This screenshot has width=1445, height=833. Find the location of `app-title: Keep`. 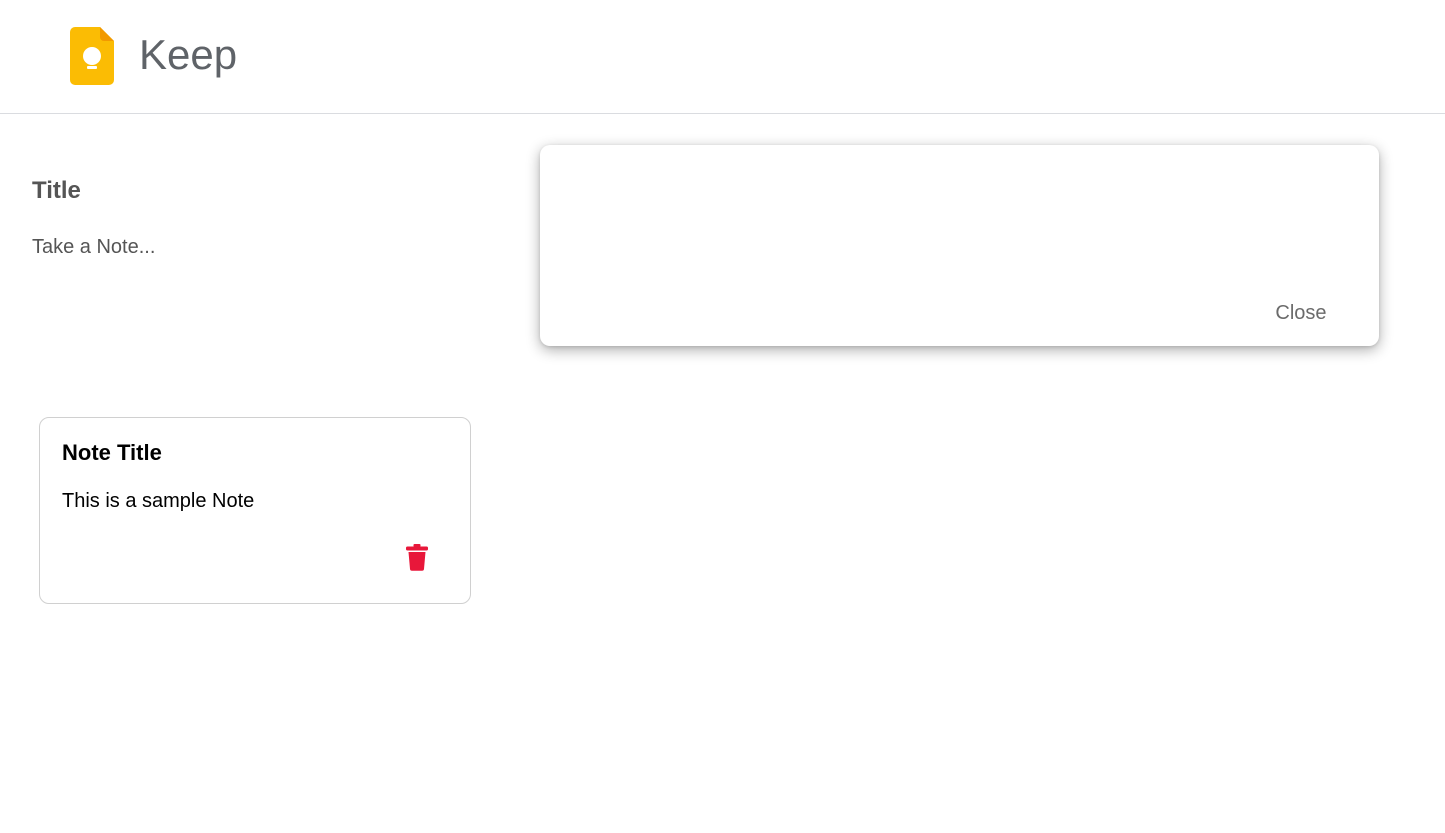

app-title: Keep is located at coordinates (188, 54).